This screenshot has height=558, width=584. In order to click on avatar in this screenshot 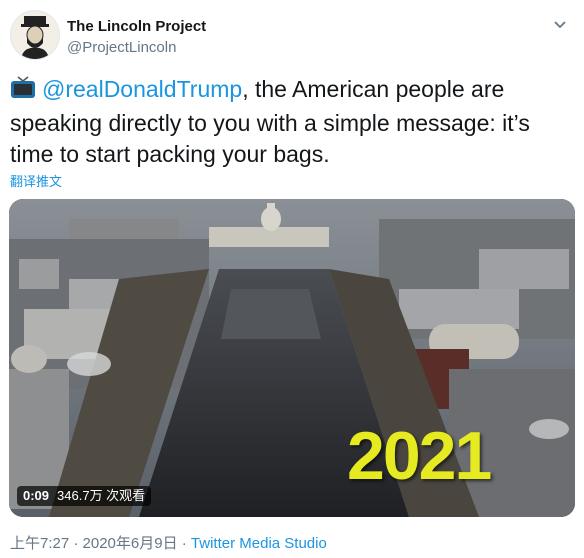, I will do `click(35, 35)`.